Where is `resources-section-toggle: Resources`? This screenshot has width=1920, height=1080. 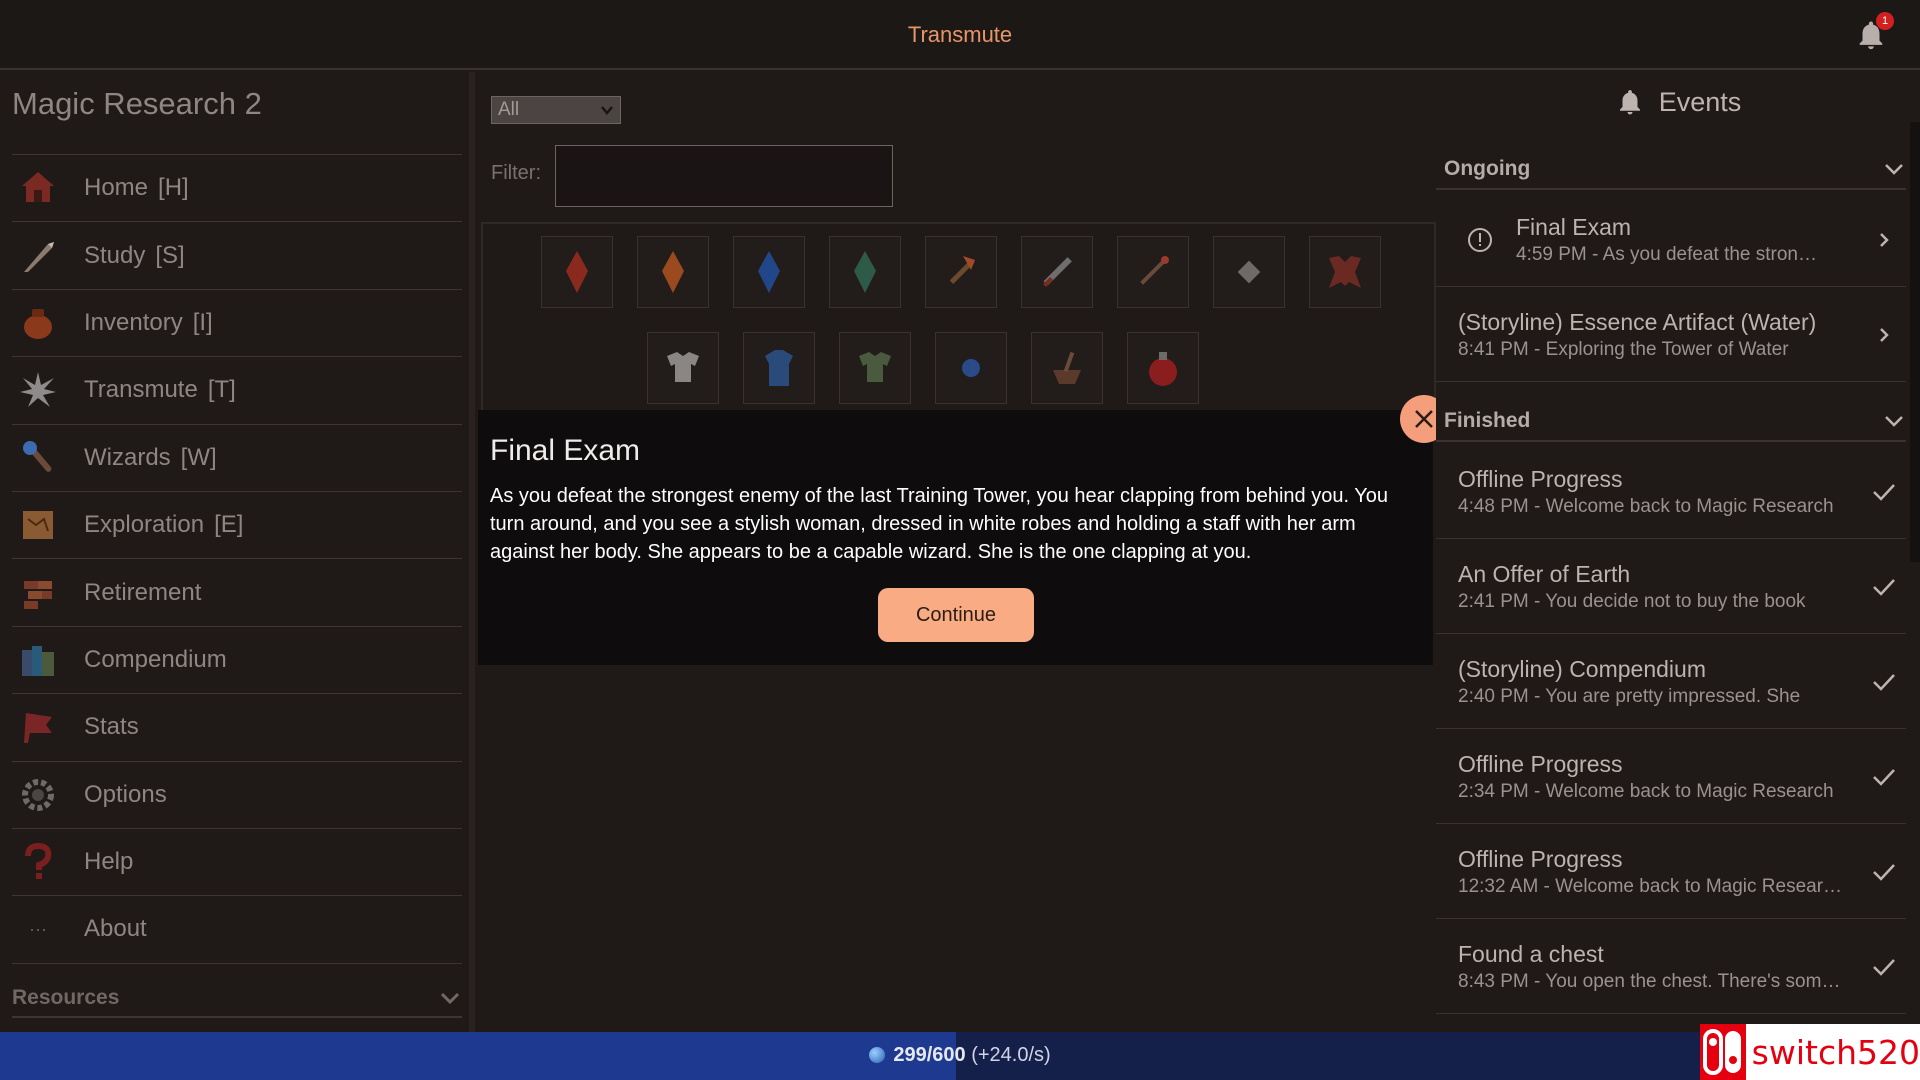
resources-section-toggle: Resources is located at coordinates (237, 999).